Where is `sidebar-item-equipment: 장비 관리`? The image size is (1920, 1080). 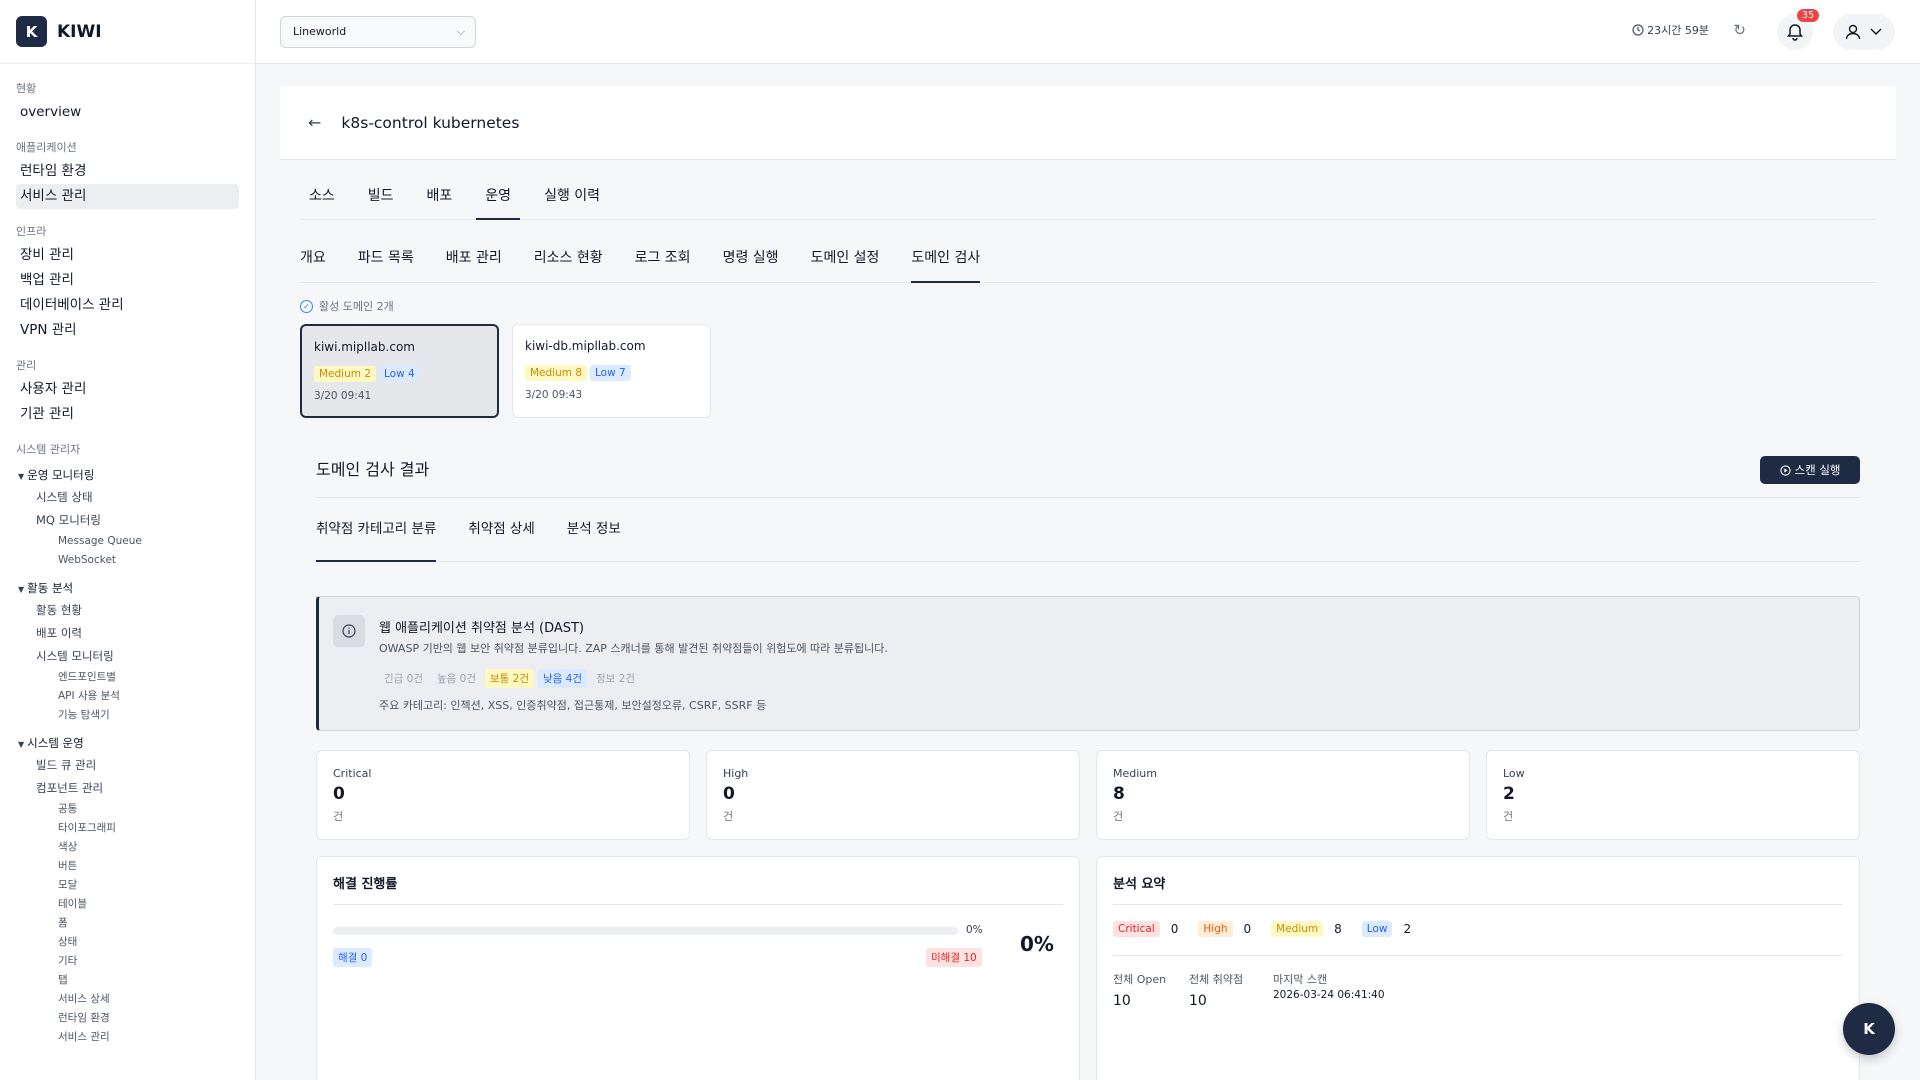 sidebar-item-equipment: 장비 관리 is located at coordinates (127, 255).